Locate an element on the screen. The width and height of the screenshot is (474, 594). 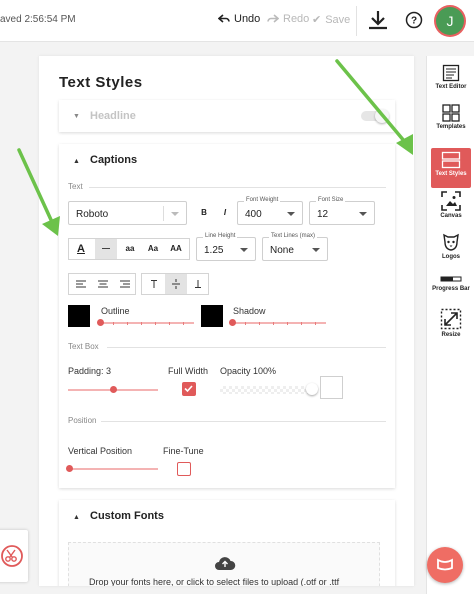
line-height-select: Line Height 1.25 is located at coordinates (226, 247).